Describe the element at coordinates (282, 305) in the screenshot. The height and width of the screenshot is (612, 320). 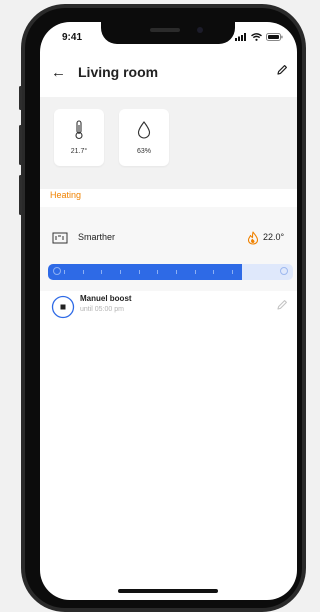
I see `boost-edit-icon` at that location.